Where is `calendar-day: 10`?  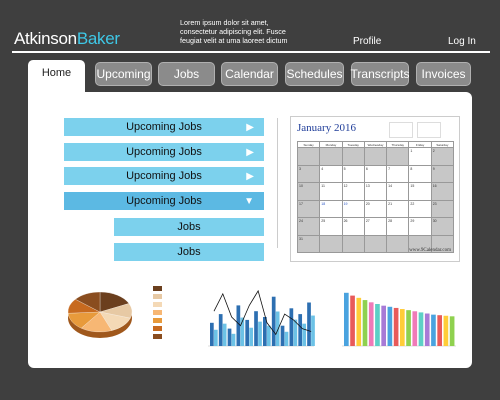
calendar-day: 10 is located at coordinates (309, 192).